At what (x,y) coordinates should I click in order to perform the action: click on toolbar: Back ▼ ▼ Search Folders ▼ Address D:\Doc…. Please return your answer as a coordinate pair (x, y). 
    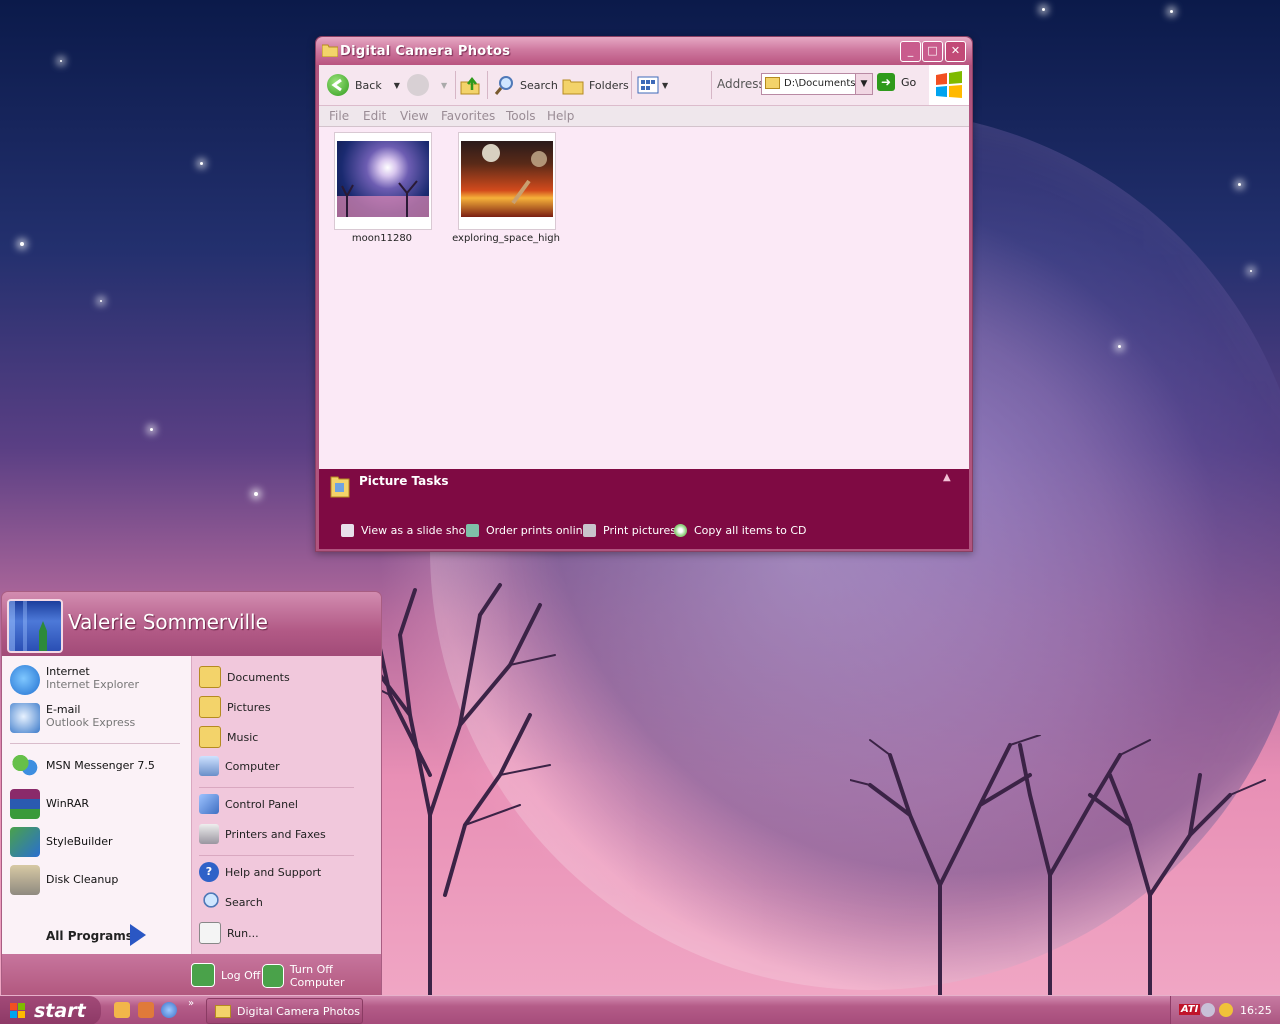
    Looking at the image, I should click on (644, 85).